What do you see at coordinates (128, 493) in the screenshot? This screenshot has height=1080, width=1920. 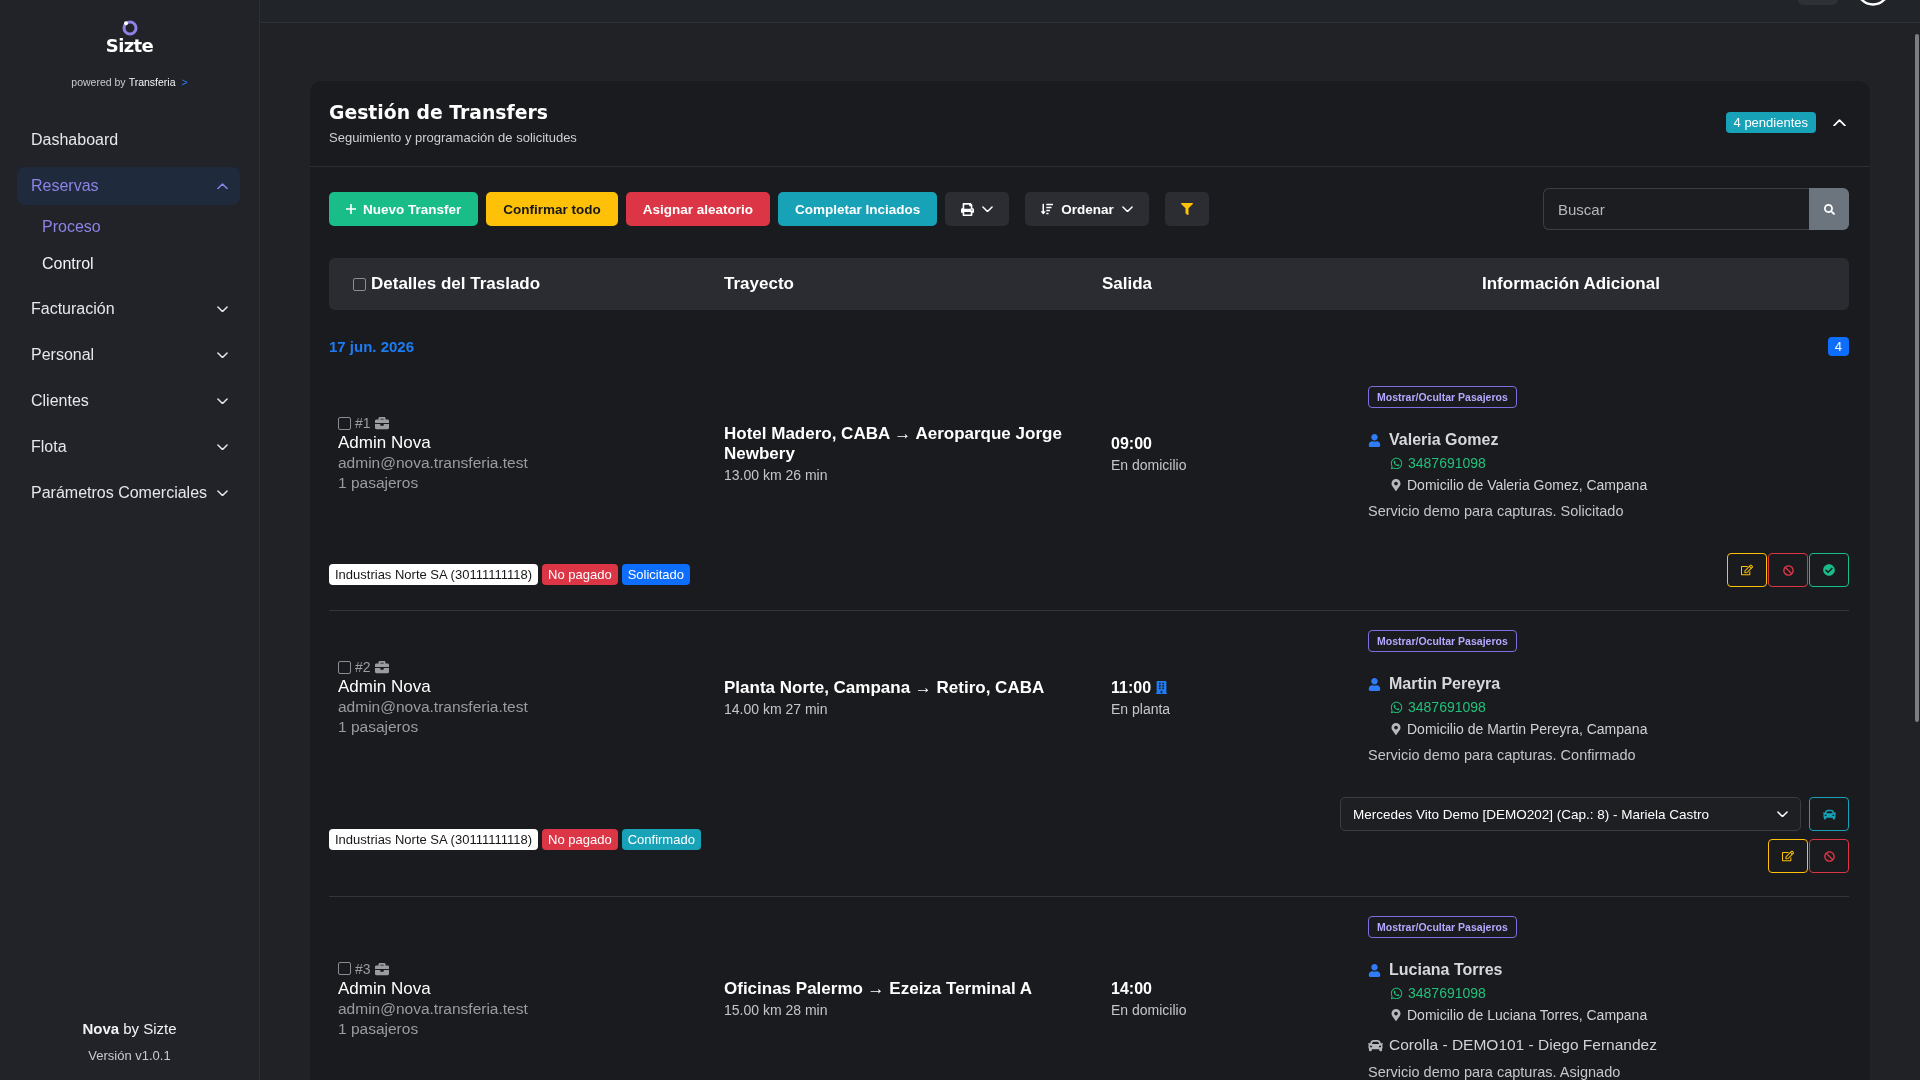 I see `nav-item: Parámetros Comerciales` at bounding box center [128, 493].